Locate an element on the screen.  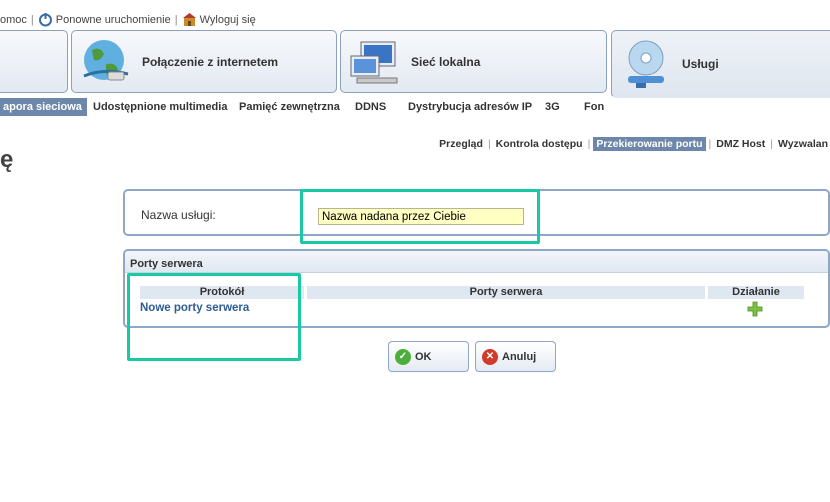
service-name-label: Nazwa usługi: is located at coordinates (178, 215).